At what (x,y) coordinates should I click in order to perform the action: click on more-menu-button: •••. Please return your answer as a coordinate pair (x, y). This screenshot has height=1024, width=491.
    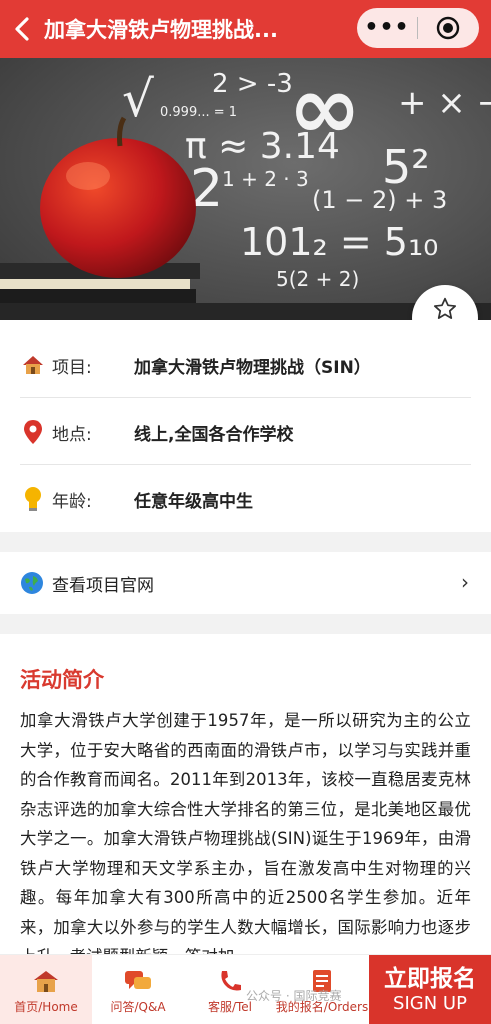
    Looking at the image, I should click on (387, 28).